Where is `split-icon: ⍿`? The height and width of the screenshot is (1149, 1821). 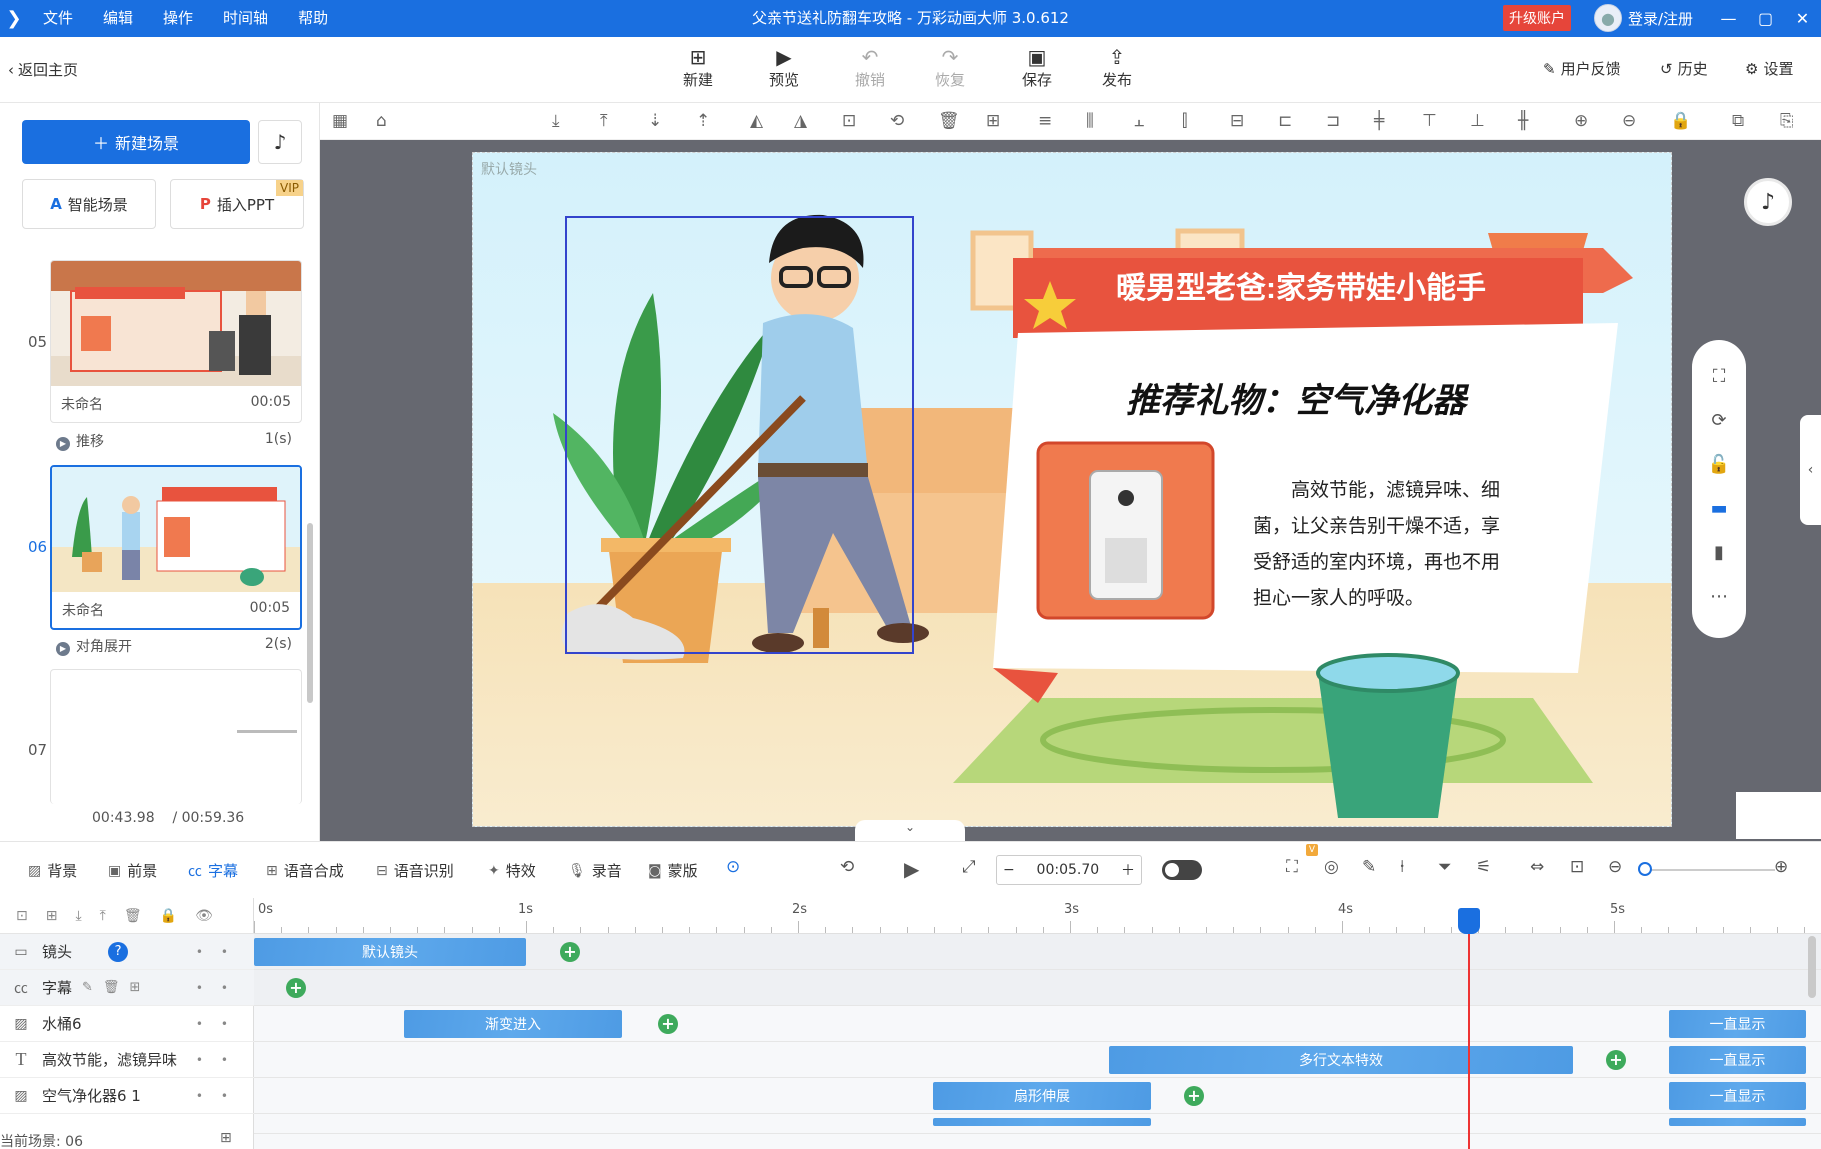
split-icon: ⍿ is located at coordinates (1402, 867).